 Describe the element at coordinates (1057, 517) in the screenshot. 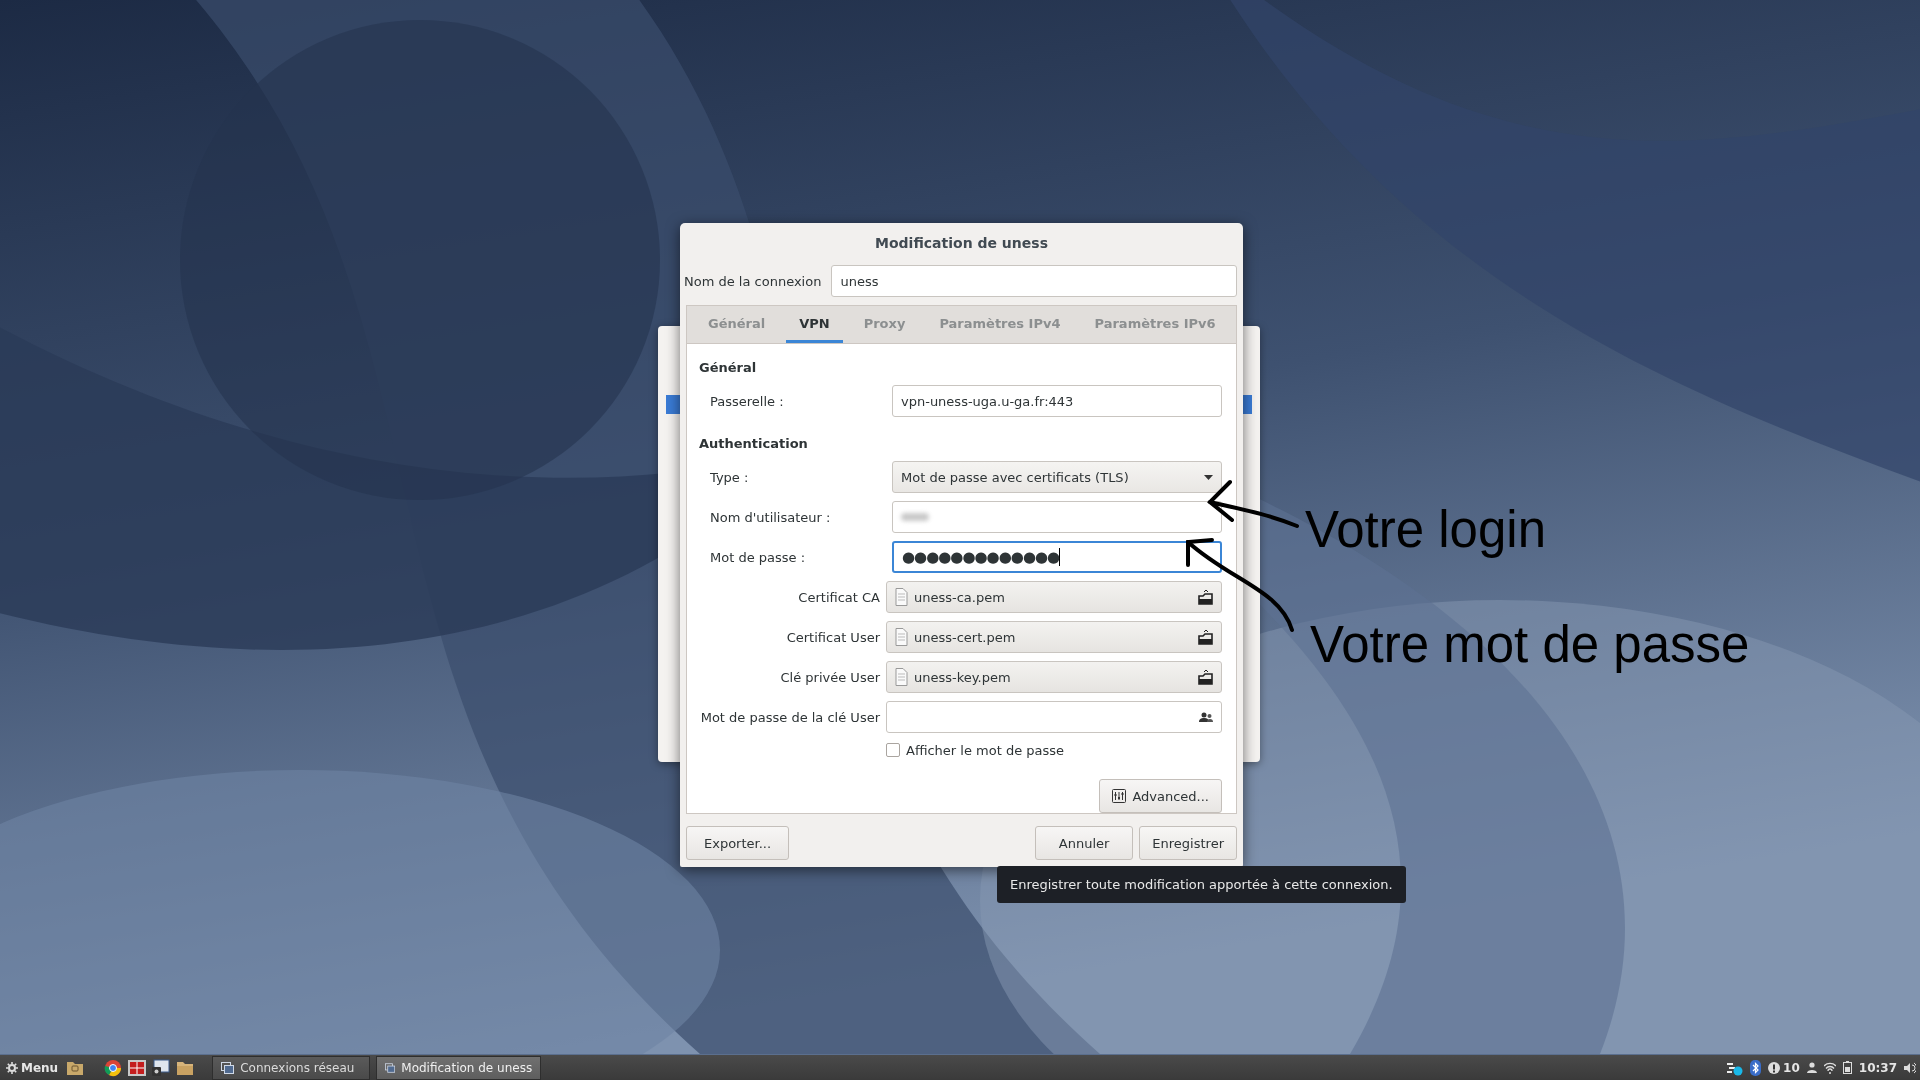

I see `text-field` at that location.